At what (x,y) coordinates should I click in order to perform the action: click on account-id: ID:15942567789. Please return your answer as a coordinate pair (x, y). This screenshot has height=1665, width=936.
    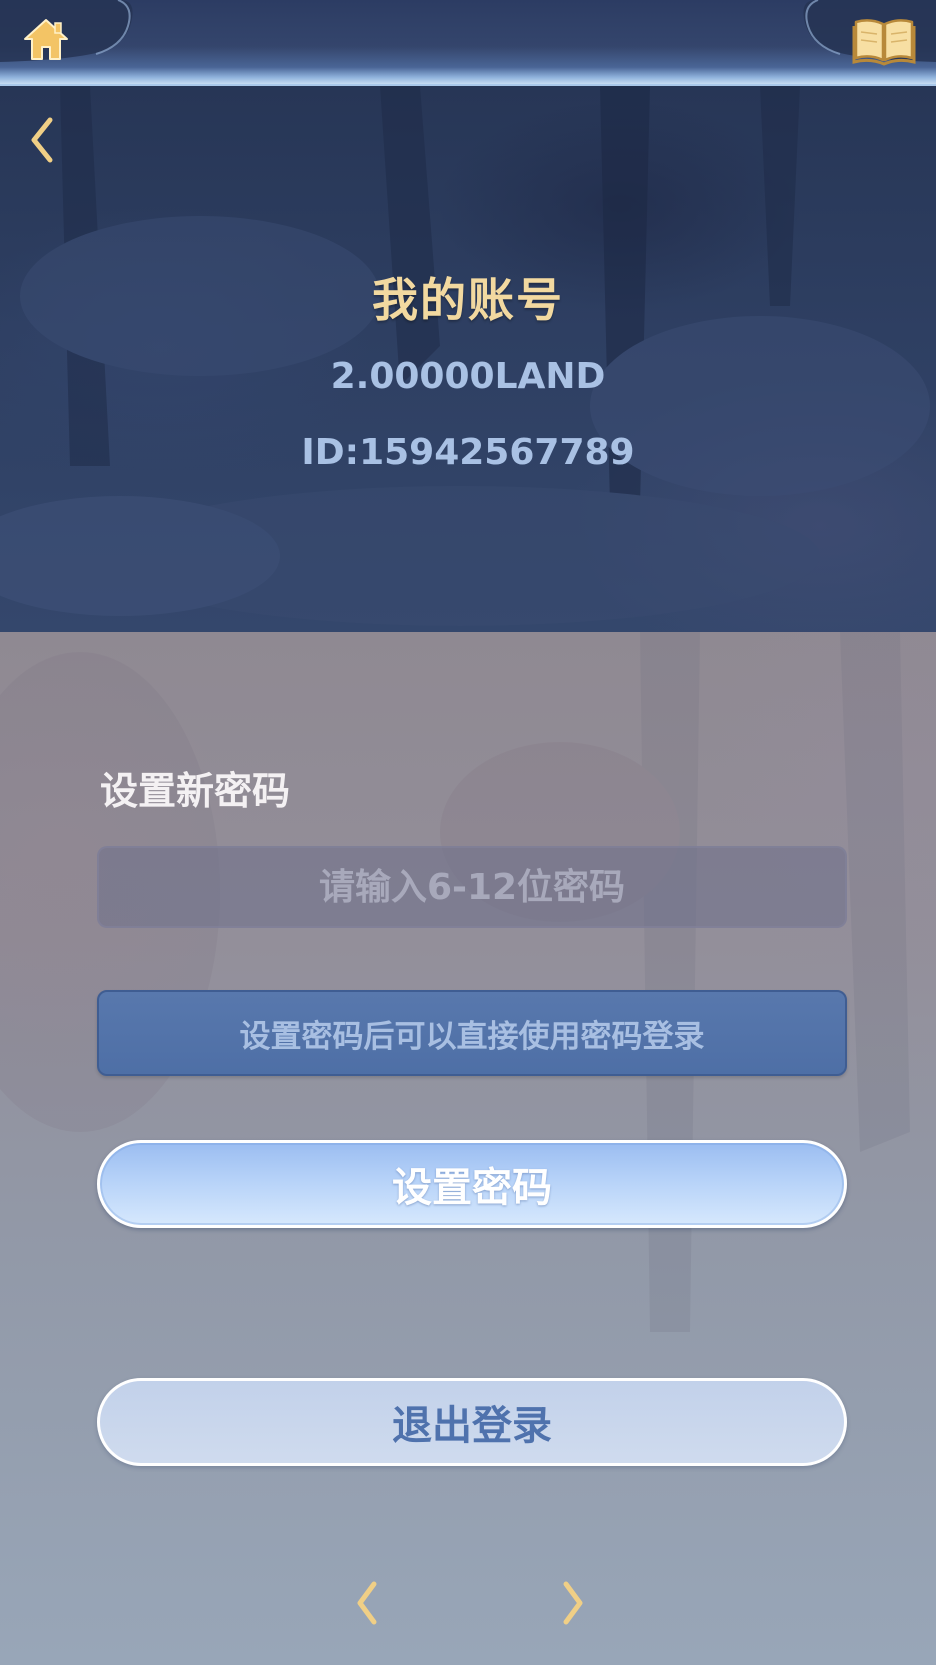
    Looking at the image, I should click on (468, 452).